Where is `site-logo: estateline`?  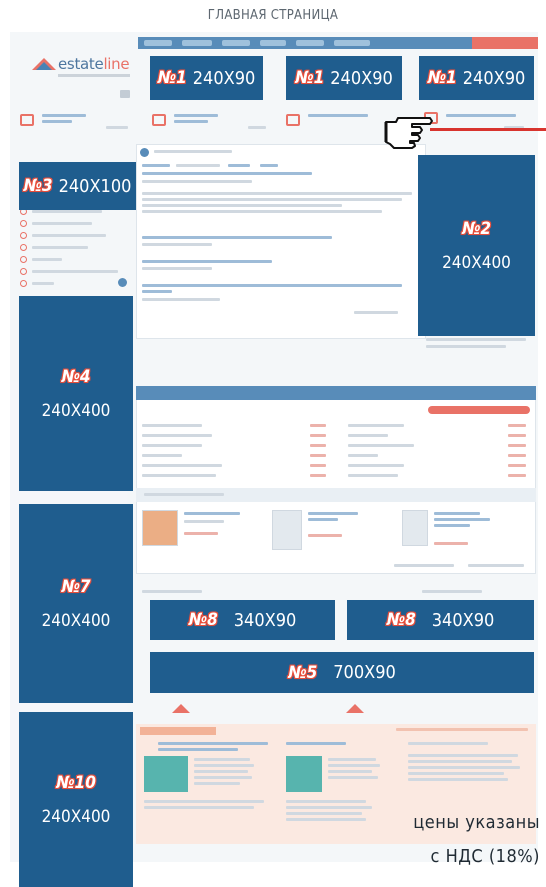 site-logo: estateline is located at coordinates (85, 70).